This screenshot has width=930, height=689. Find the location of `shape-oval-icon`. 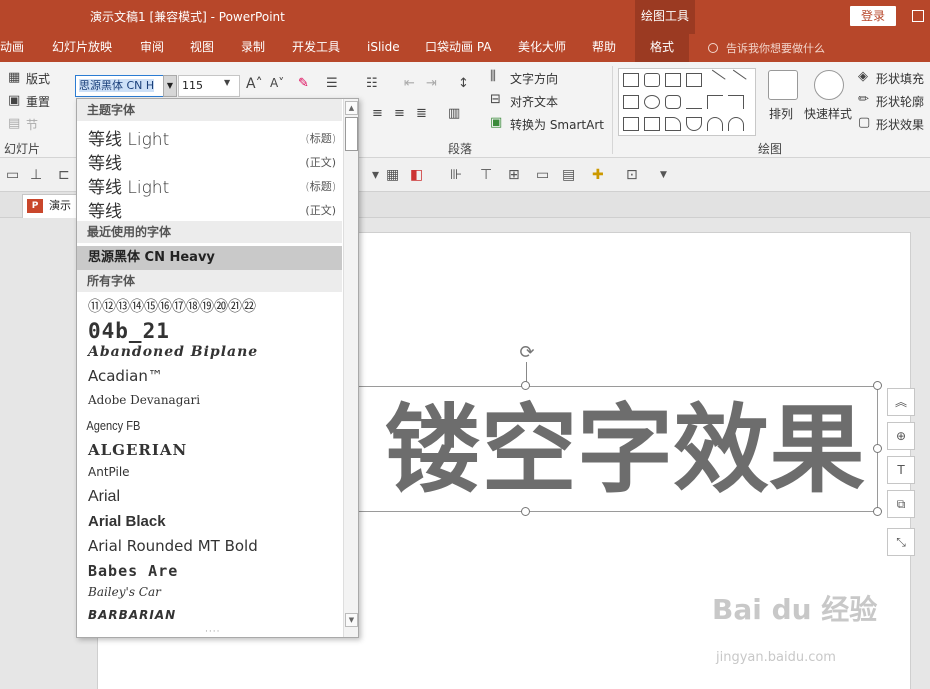

shape-oval-icon is located at coordinates (652, 102).